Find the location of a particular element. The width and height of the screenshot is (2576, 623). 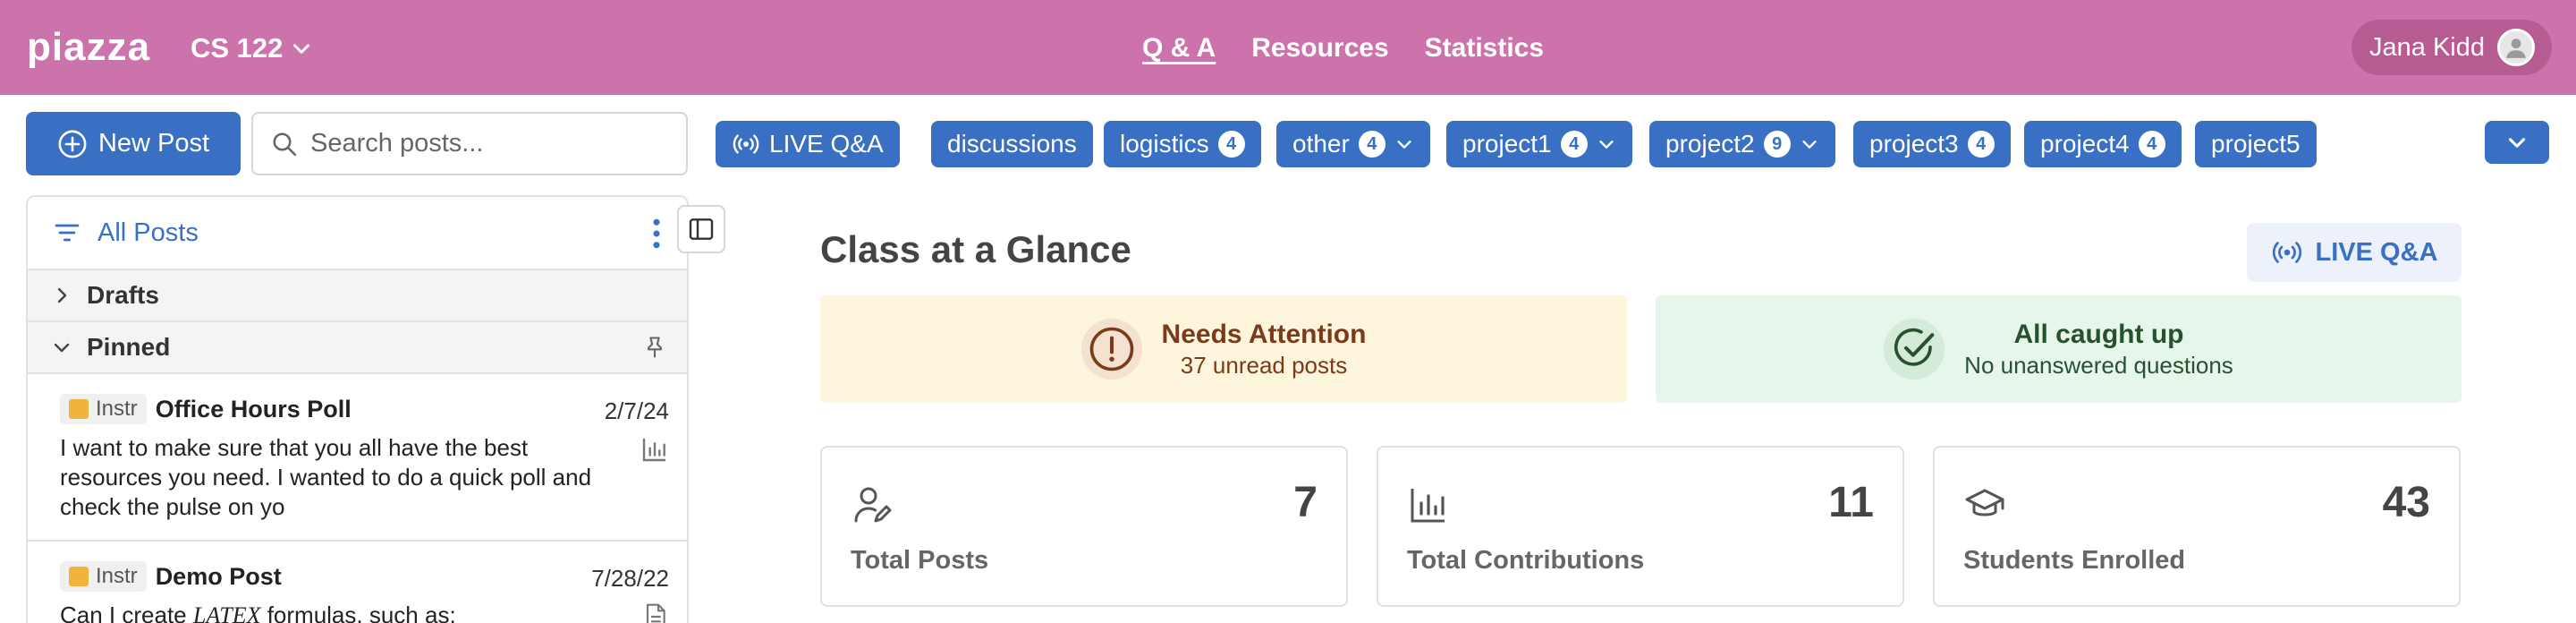

all-caught-up-card: All caught up No unanswered questions is located at coordinates (2059, 349).